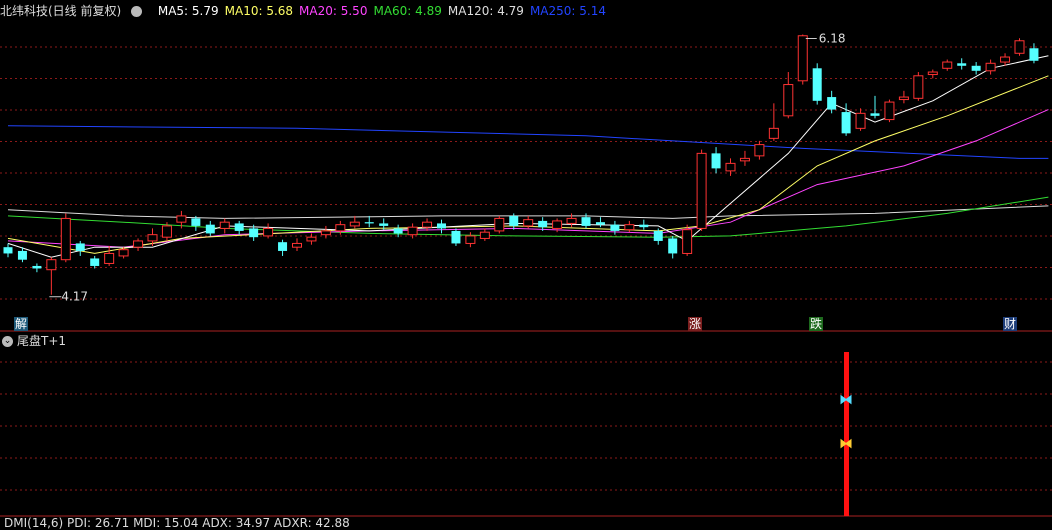 Image resolution: width=1052 pixels, height=530 pixels. I want to click on high-price-label: 6.18, so click(832, 39).